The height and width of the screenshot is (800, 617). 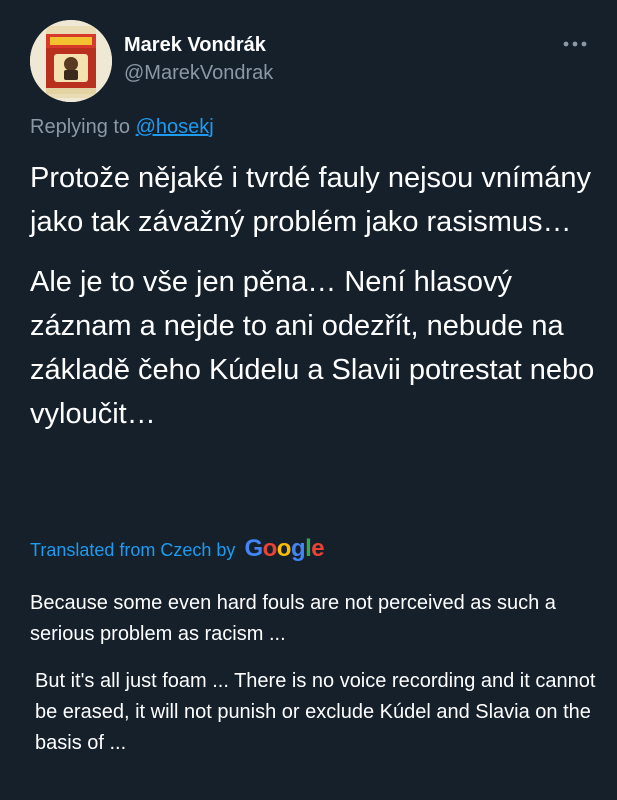 I want to click on avatar, so click(x=71, y=61).